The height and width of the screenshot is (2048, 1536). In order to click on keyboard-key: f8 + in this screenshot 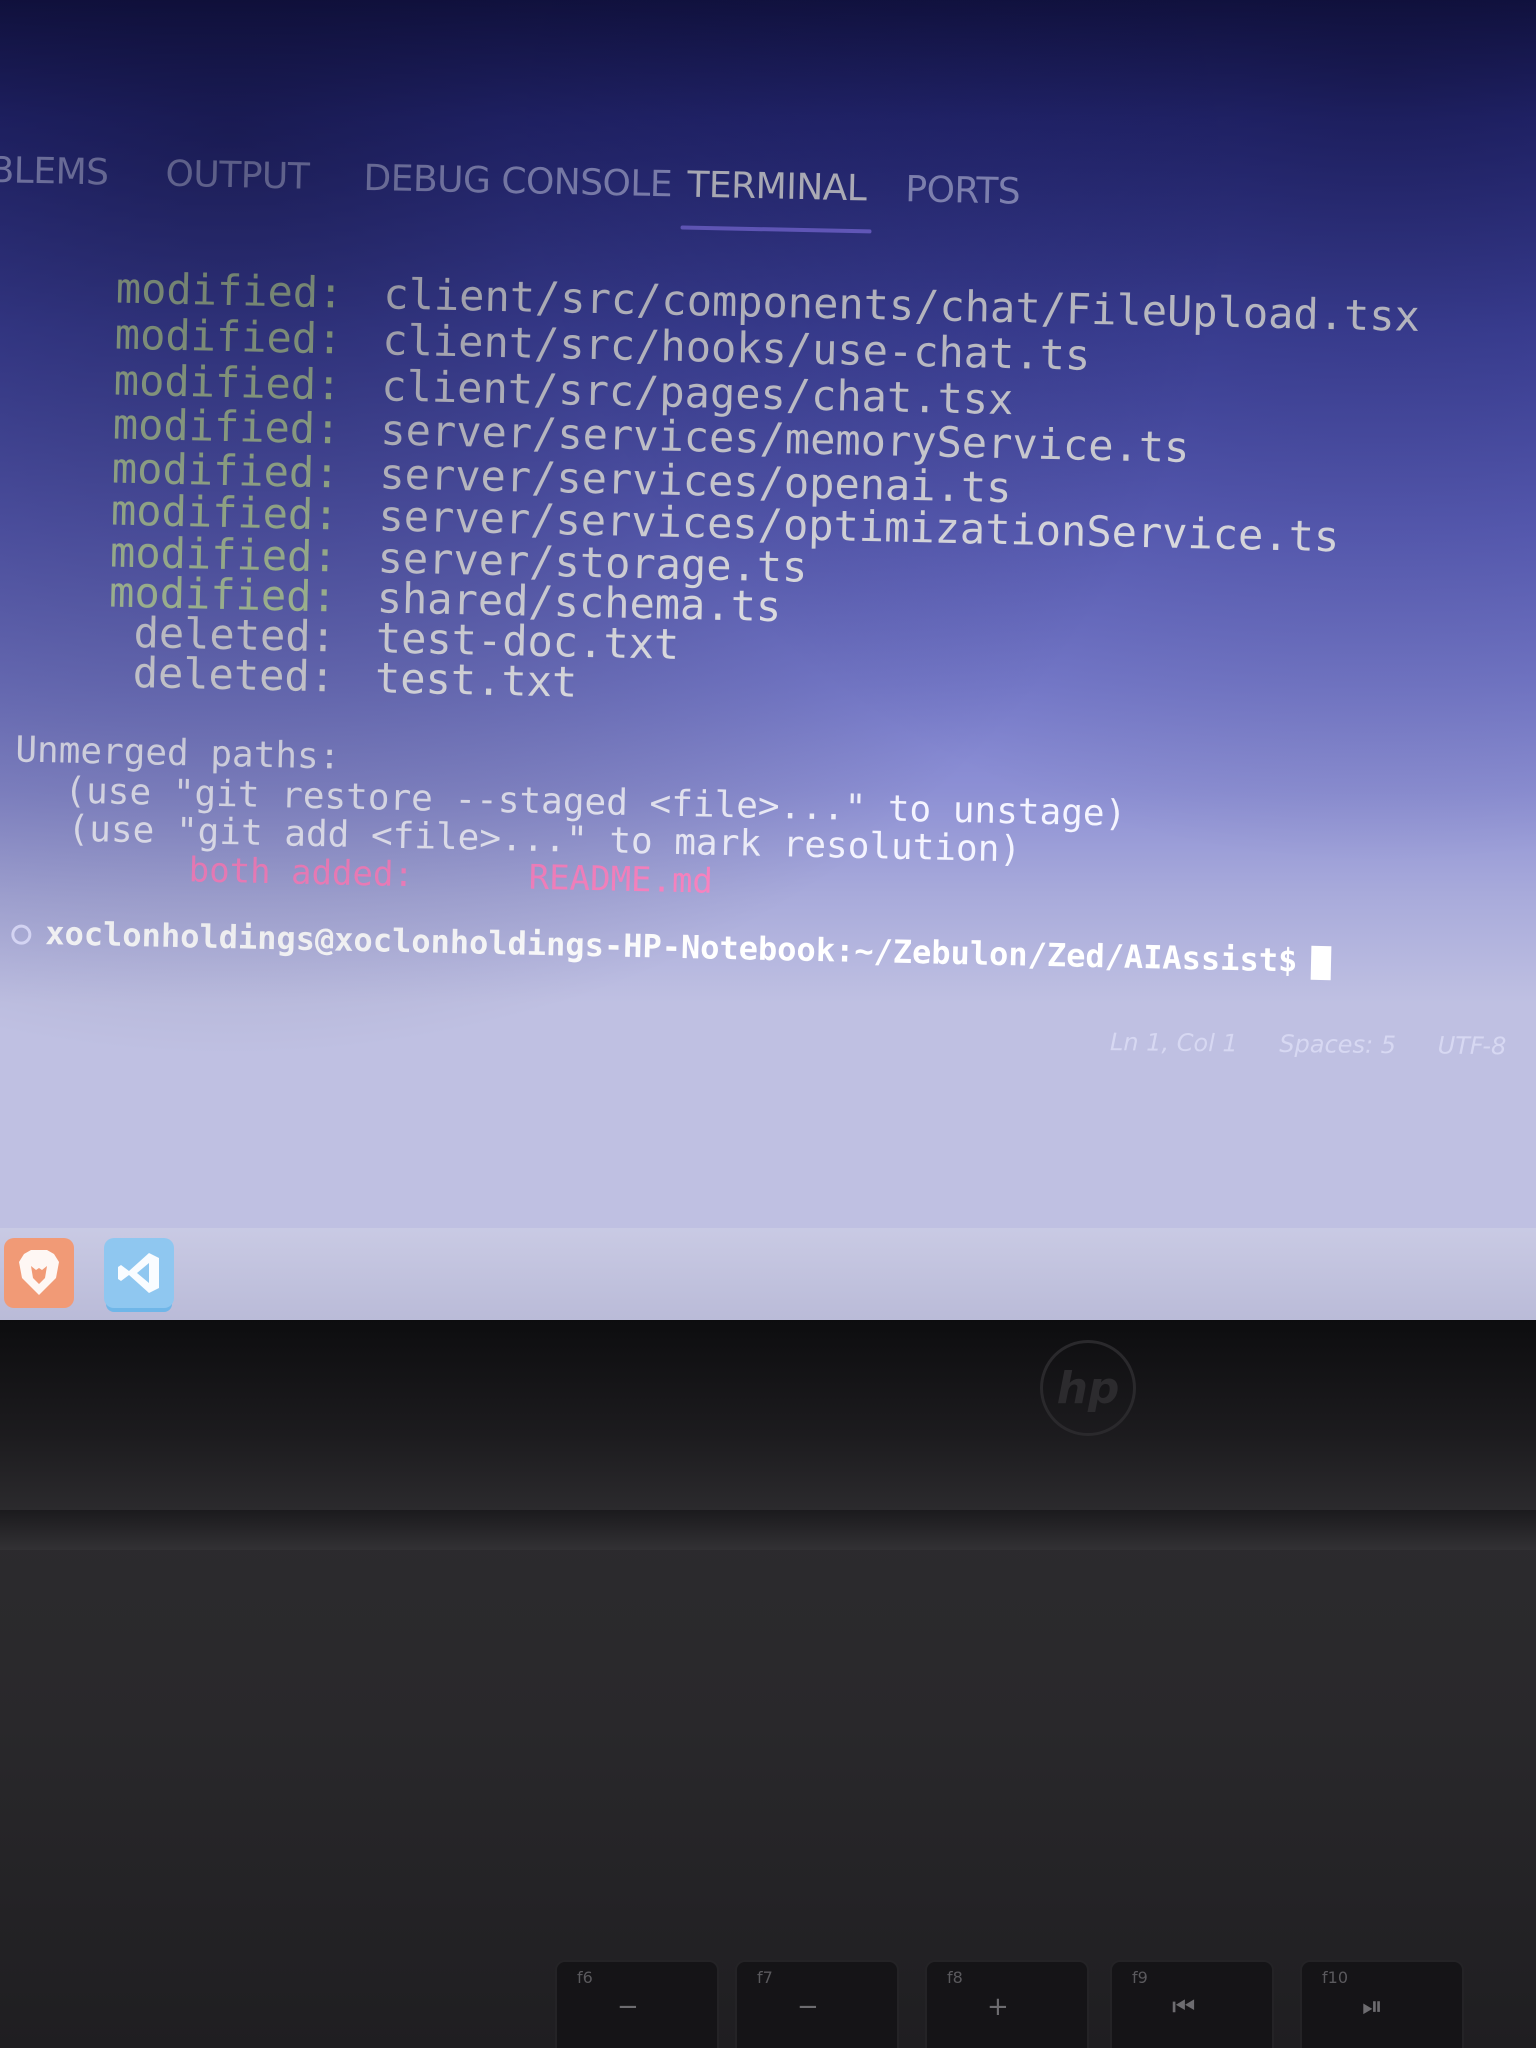, I will do `click(1007, 2004)`.